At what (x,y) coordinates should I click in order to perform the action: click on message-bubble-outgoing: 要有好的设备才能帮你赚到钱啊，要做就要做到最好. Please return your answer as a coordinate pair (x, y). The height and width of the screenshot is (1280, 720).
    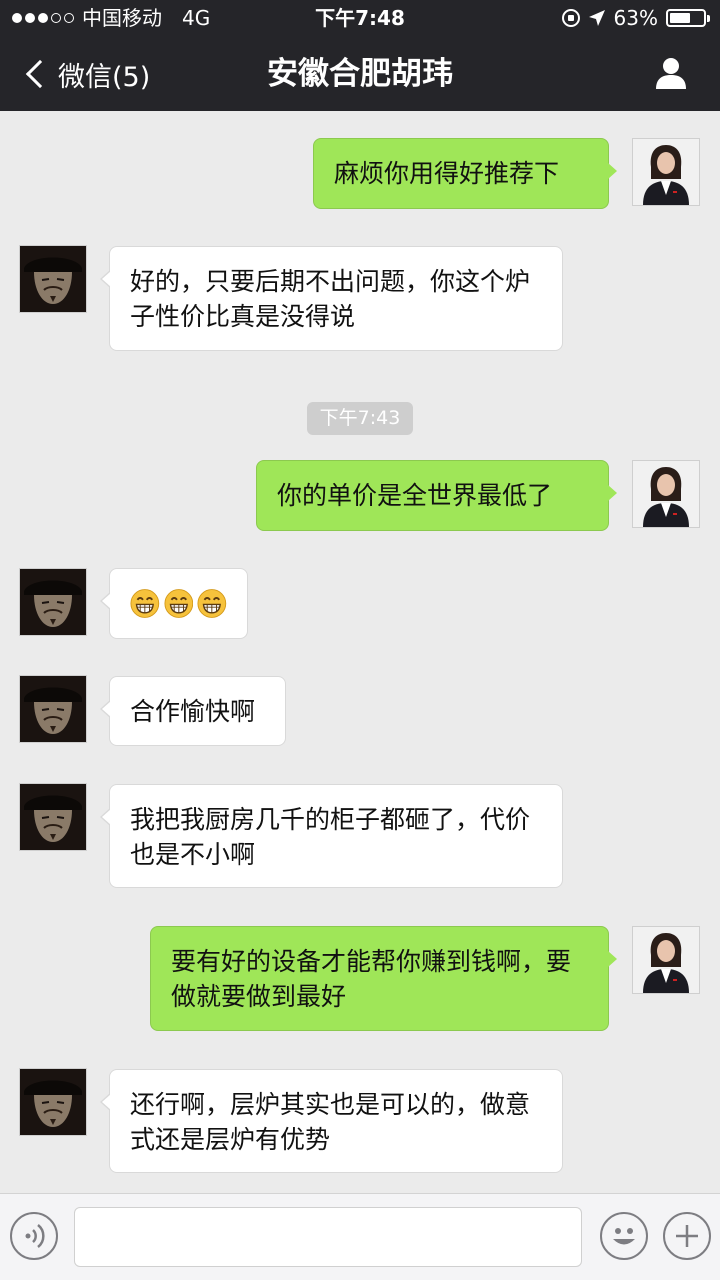
    Looking at the image, I should click on (383, 978).